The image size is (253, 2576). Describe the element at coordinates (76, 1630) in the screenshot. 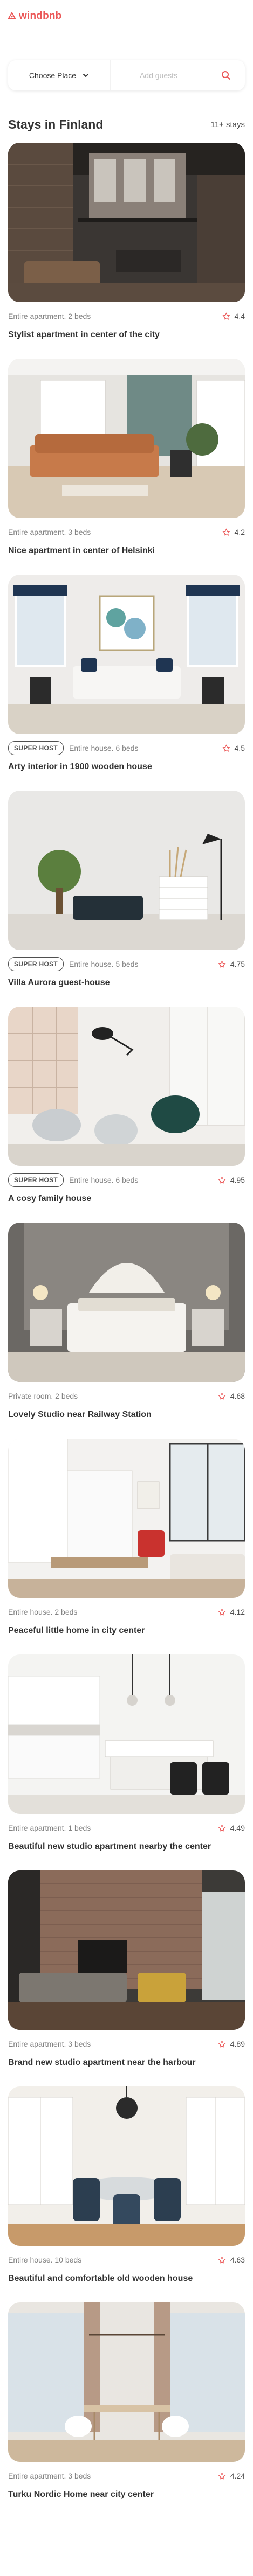

I see `stay-title: Peaceful little home in city center` at that location.